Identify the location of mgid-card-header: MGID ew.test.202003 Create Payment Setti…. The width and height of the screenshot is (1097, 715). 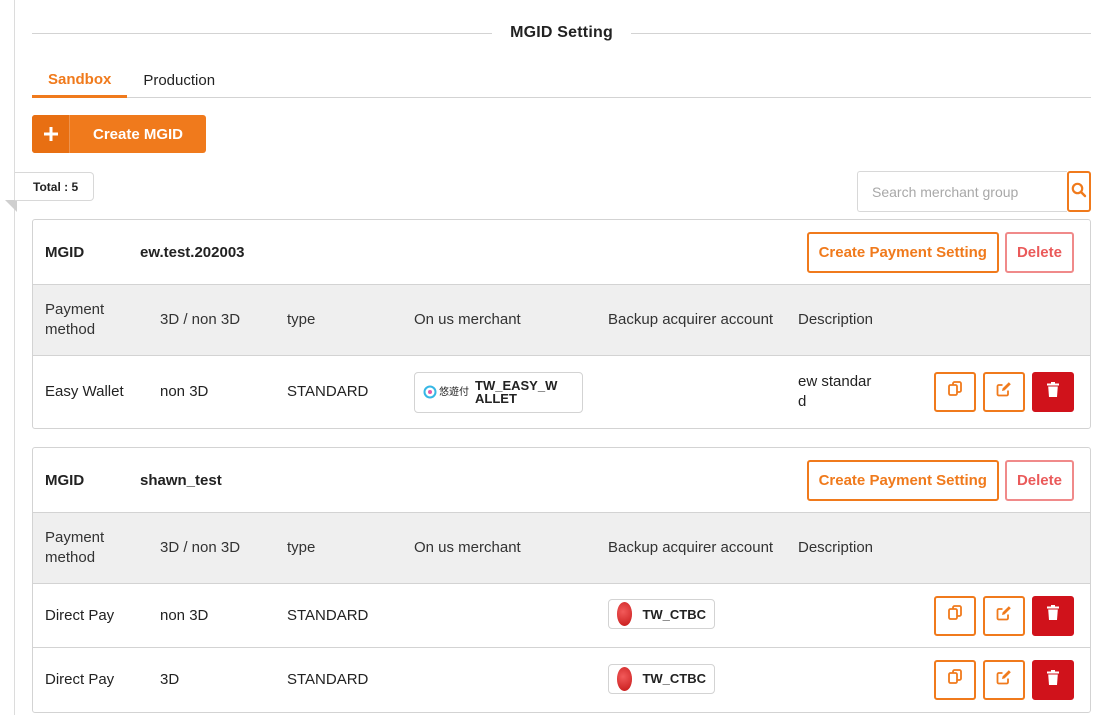
(561, 252).